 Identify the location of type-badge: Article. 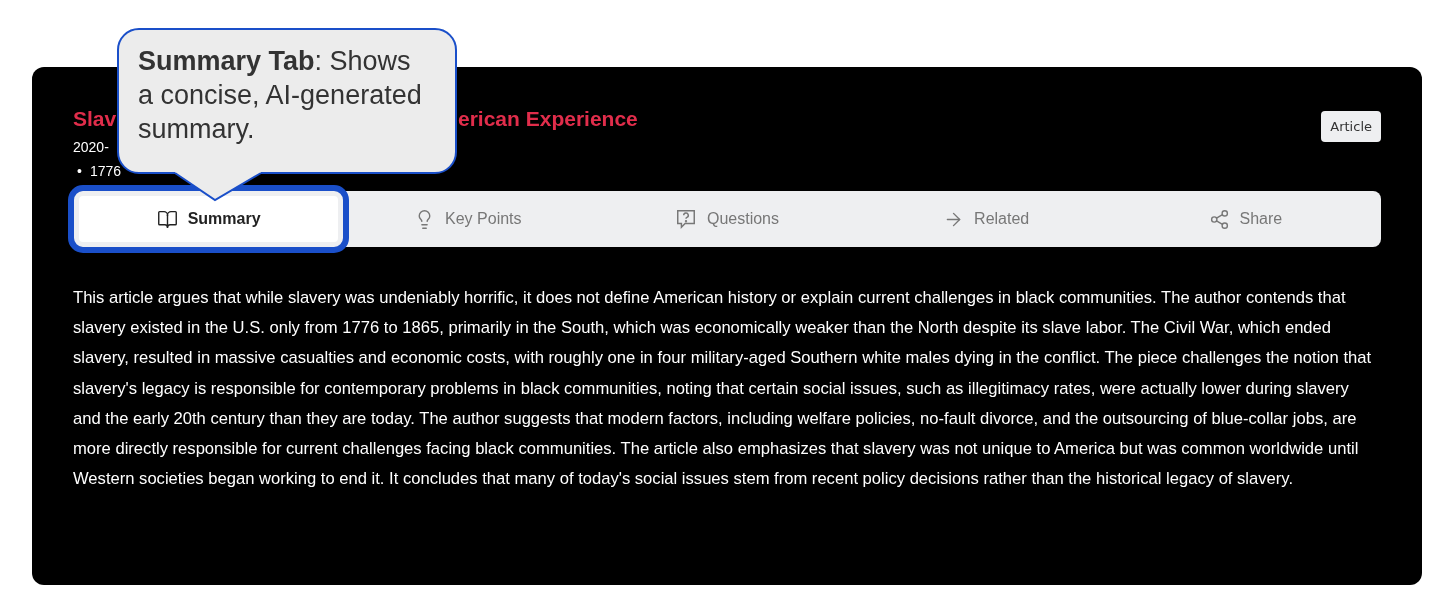
(1351, 126).